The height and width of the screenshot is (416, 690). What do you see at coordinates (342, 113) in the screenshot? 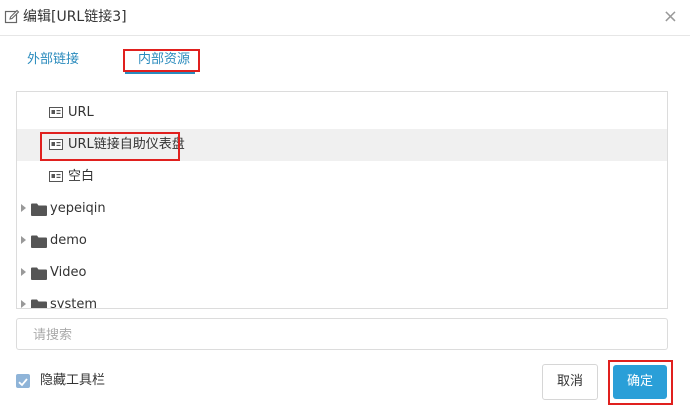
I see `tree-item-url: URL` at bounding box center [342, 113].